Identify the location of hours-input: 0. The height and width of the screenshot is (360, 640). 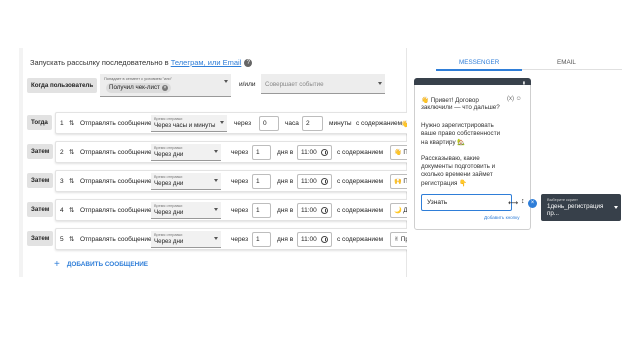
(269, 123).